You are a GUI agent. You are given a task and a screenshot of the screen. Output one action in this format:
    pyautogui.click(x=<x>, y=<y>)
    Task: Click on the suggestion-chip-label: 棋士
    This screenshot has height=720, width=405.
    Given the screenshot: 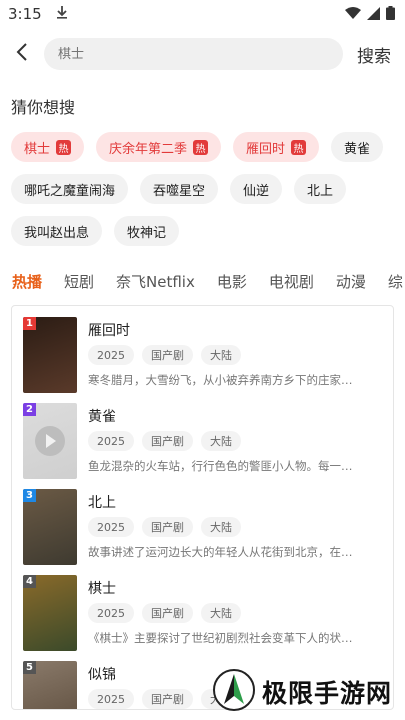 What is the action you would take?
    pyautogui.click(x=37, y=149)
    